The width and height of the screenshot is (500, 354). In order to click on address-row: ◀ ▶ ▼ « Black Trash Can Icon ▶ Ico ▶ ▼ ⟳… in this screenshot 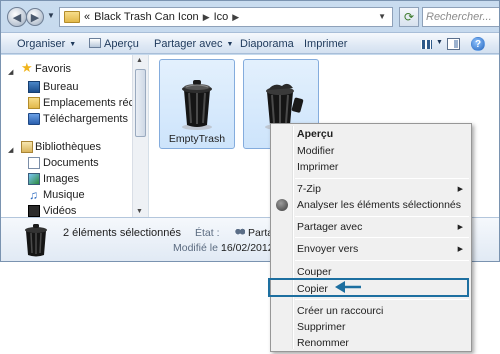, I will do `click(250, 16)`.